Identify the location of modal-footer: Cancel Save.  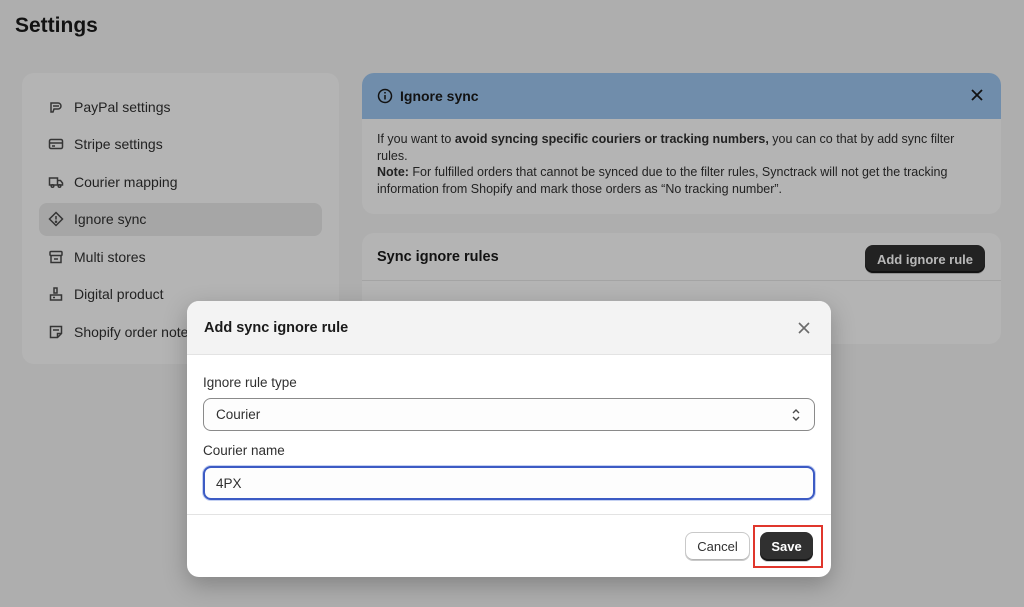
(509, 546).